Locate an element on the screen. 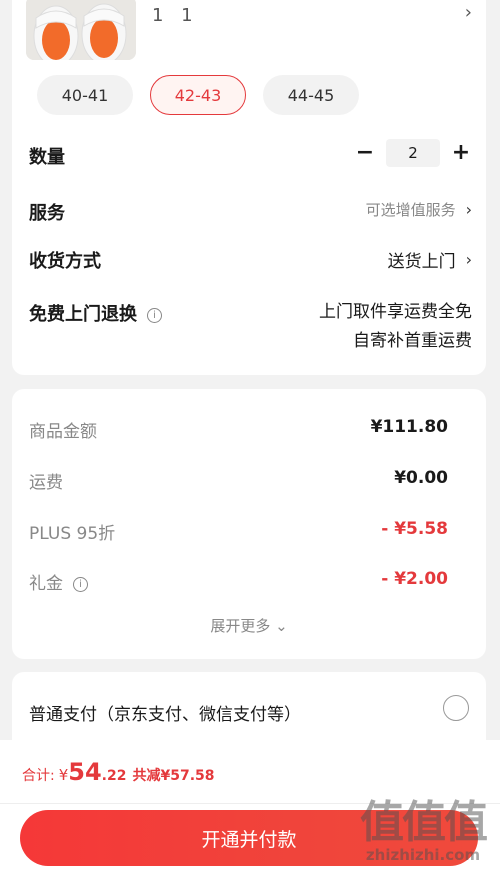 This screenshot has height=872, width=500. slipper-image is located at coordinates (81, 30).